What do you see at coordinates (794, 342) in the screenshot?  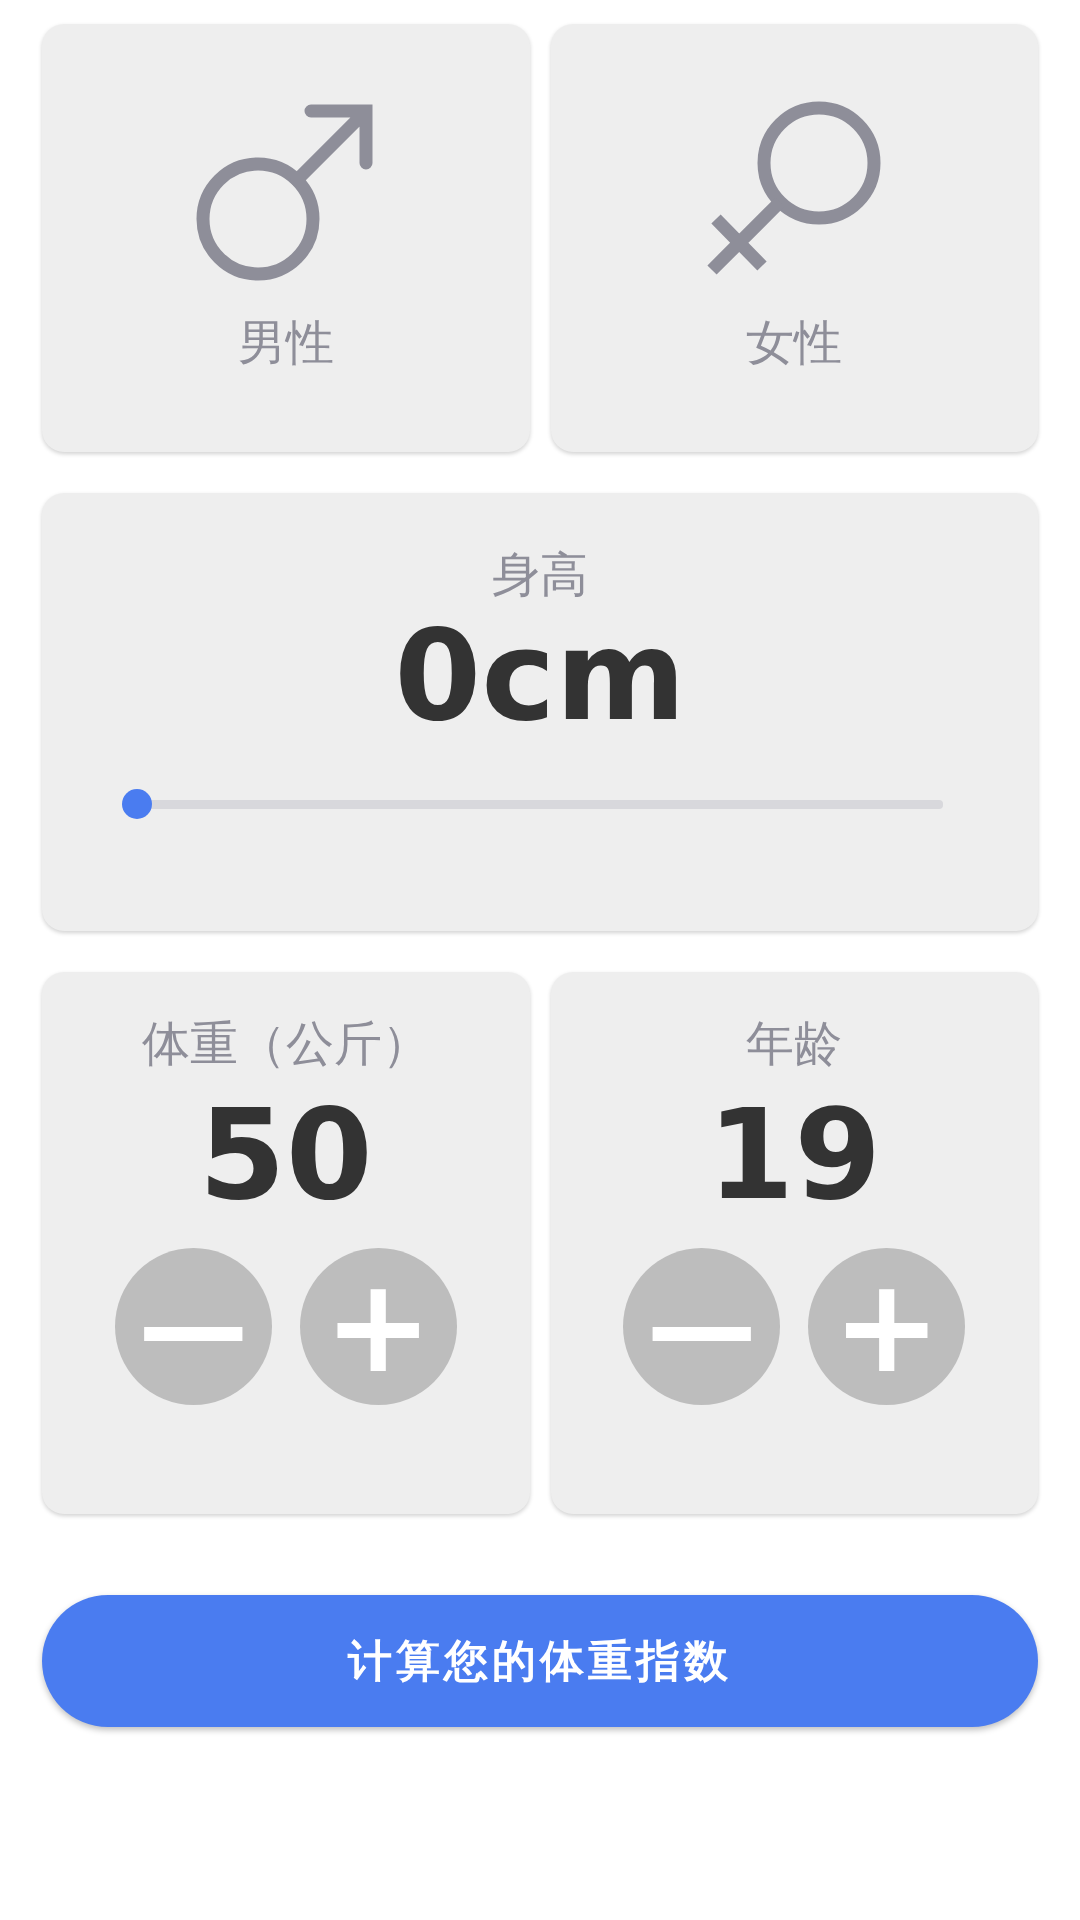 I see `gender-label: 女性` at bounding box center [794, 342].